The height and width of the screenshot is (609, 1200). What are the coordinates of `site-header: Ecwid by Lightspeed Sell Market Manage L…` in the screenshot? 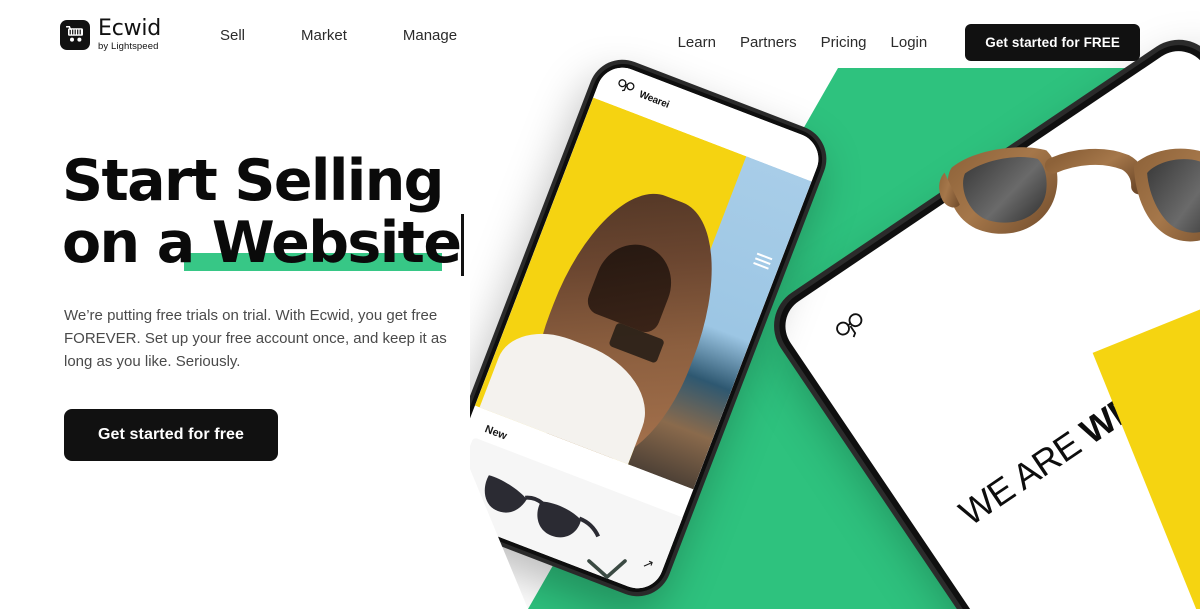 It's located at (600, 35).